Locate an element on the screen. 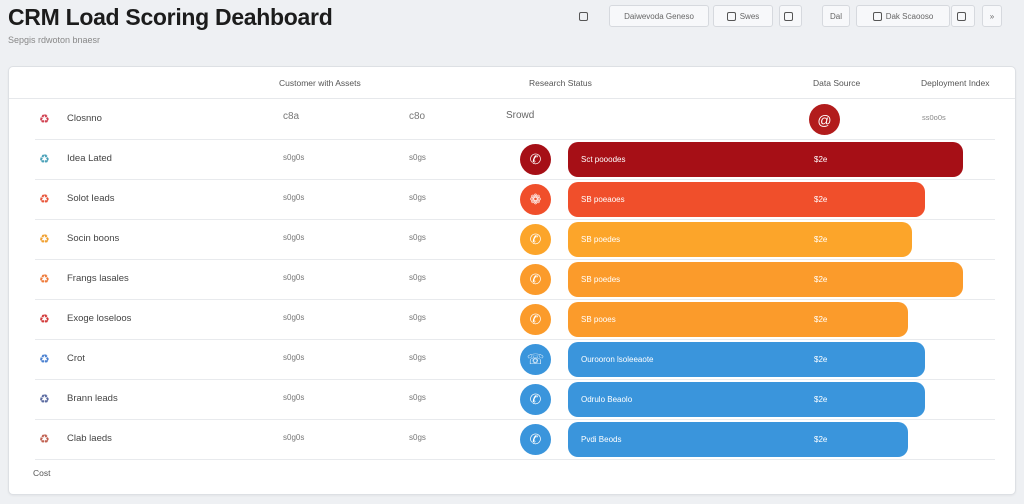 This screenshot has width=1024, height=504. column-header-index: Deployment Index is located at coordinates (955, 83).